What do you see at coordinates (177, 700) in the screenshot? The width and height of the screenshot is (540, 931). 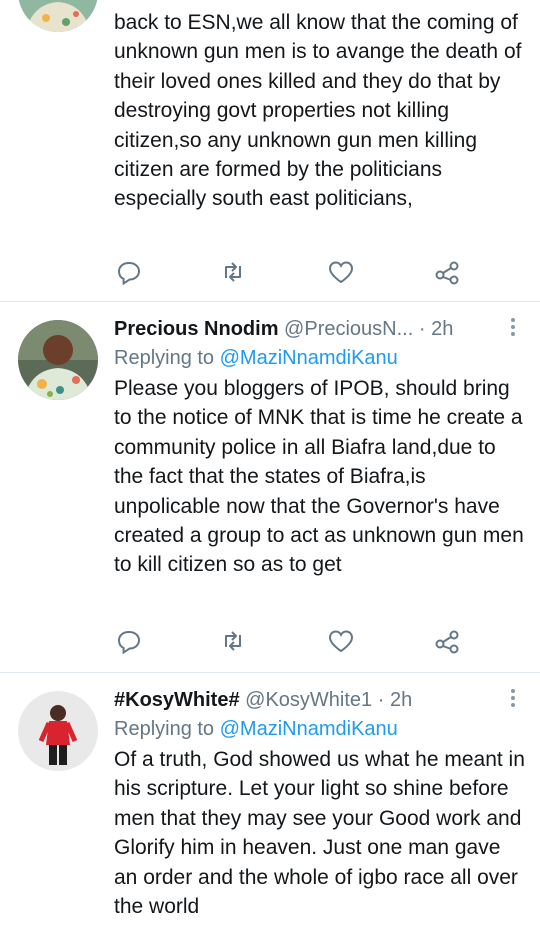 I see `display-name: #KosyWhite#` at bounding box center [177, 700].